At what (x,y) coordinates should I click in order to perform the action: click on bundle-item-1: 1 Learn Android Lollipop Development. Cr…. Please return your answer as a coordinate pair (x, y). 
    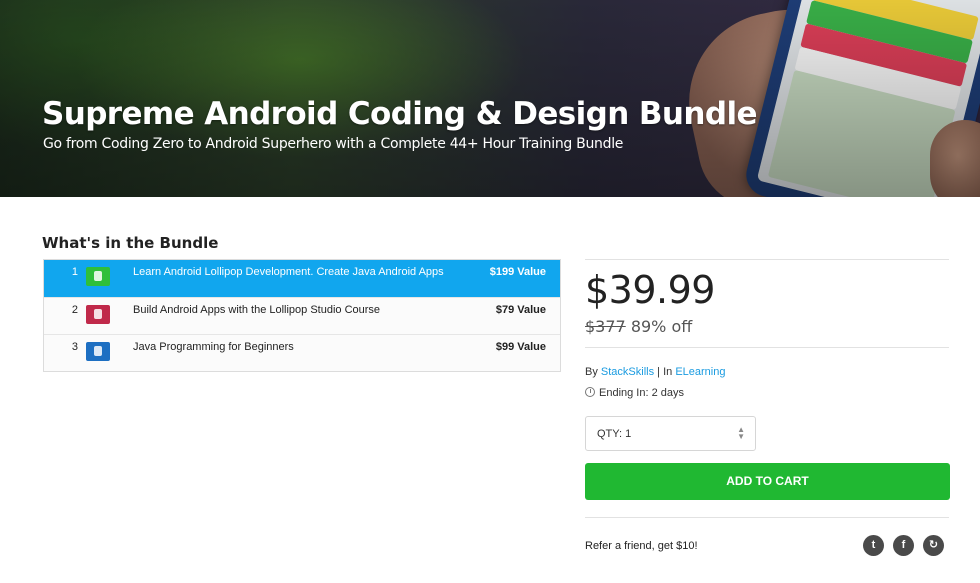
    Looking at the image, I should click on (302, 278).